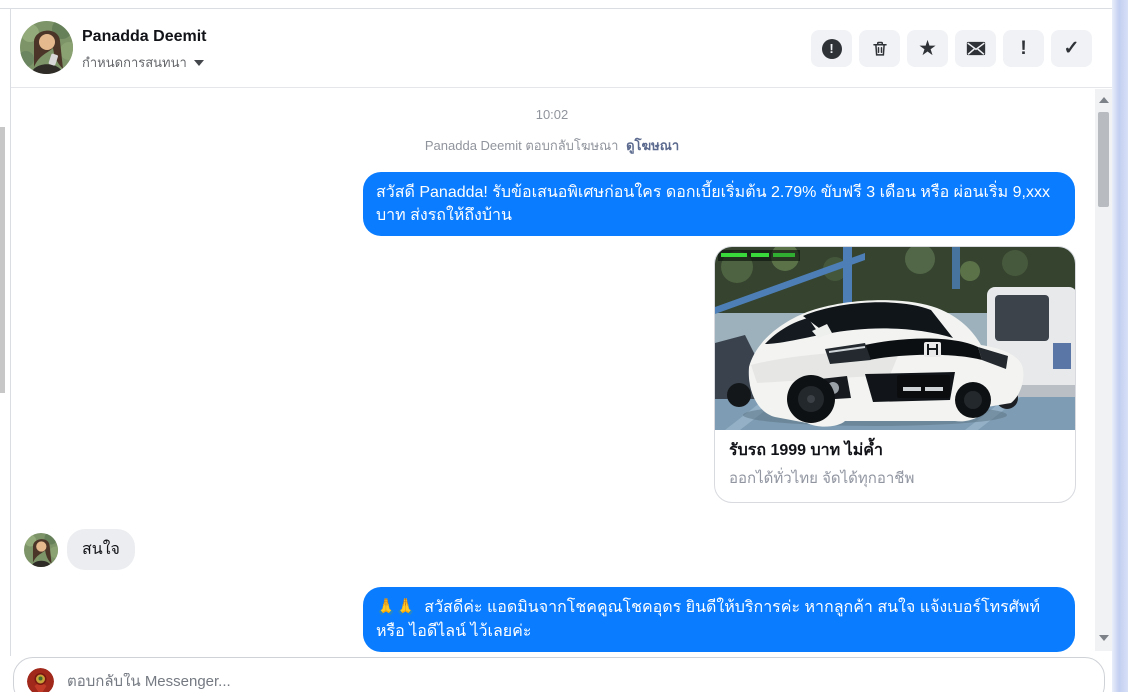 This screenshot has width=1128, height=692. Describe the element at coordinates (579, 681) in the screenshot. I see `reply-input` at that location.